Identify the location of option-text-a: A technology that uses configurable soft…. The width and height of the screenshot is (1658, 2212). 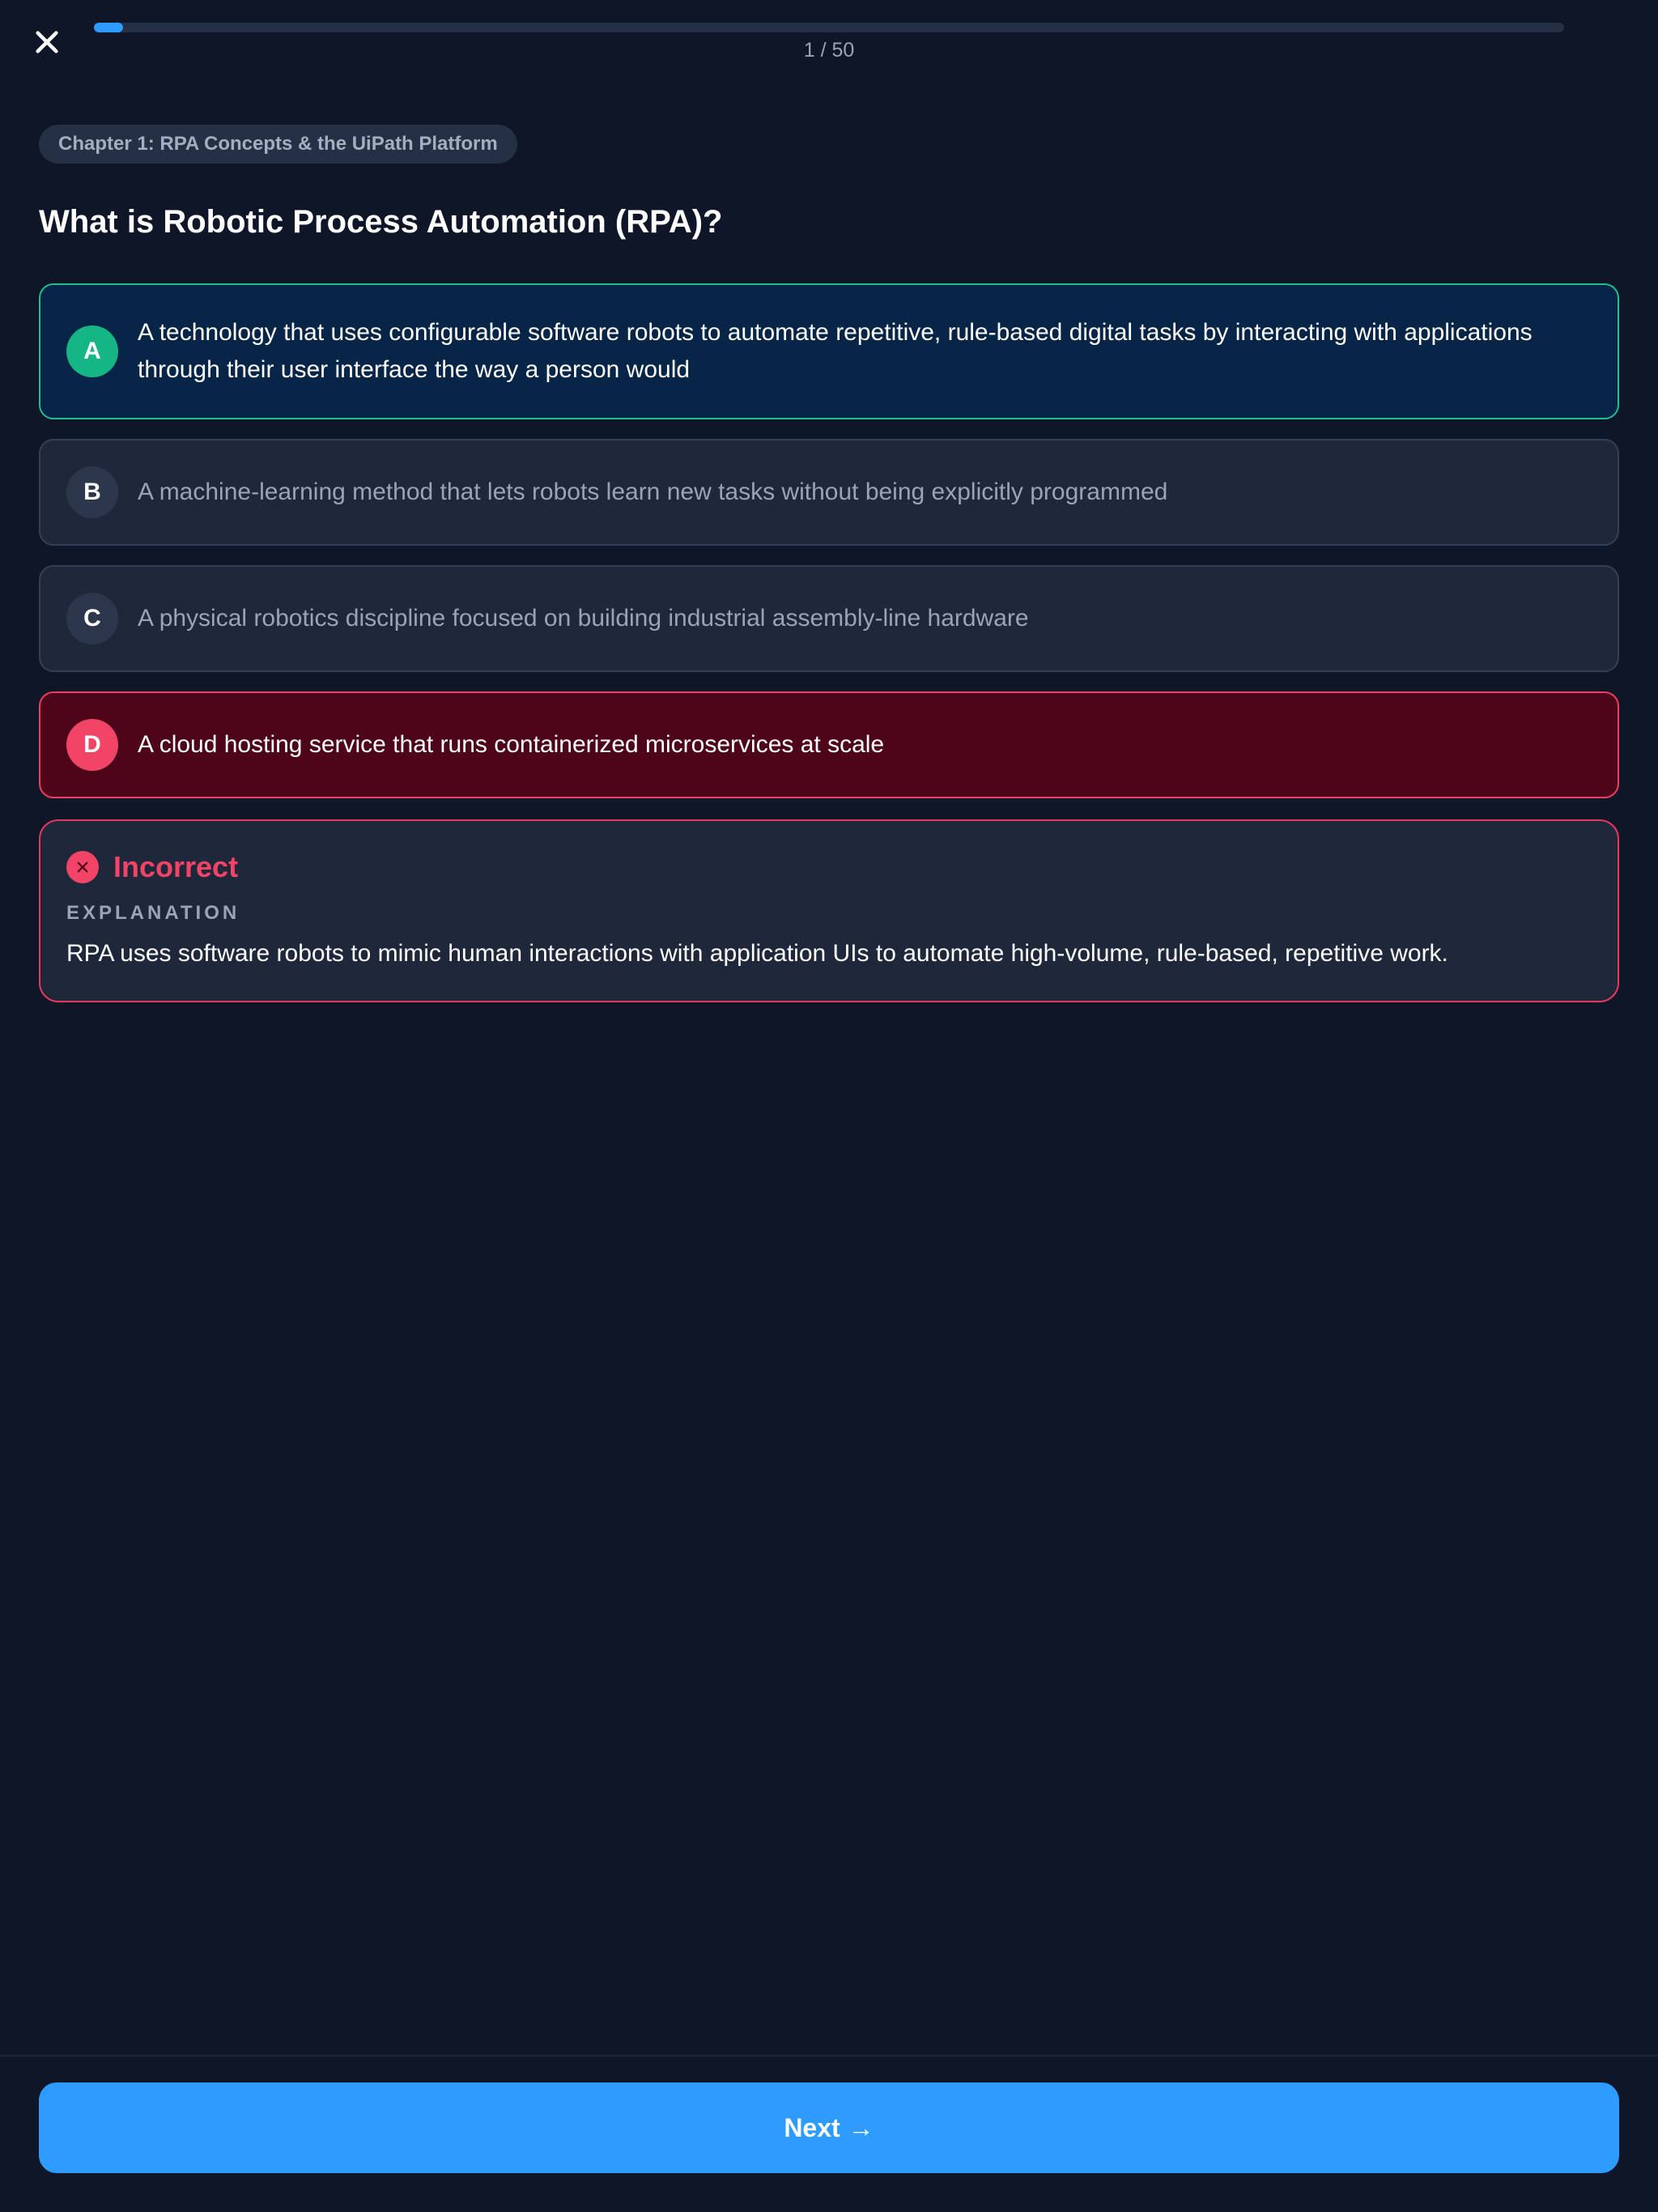
(835, 351).